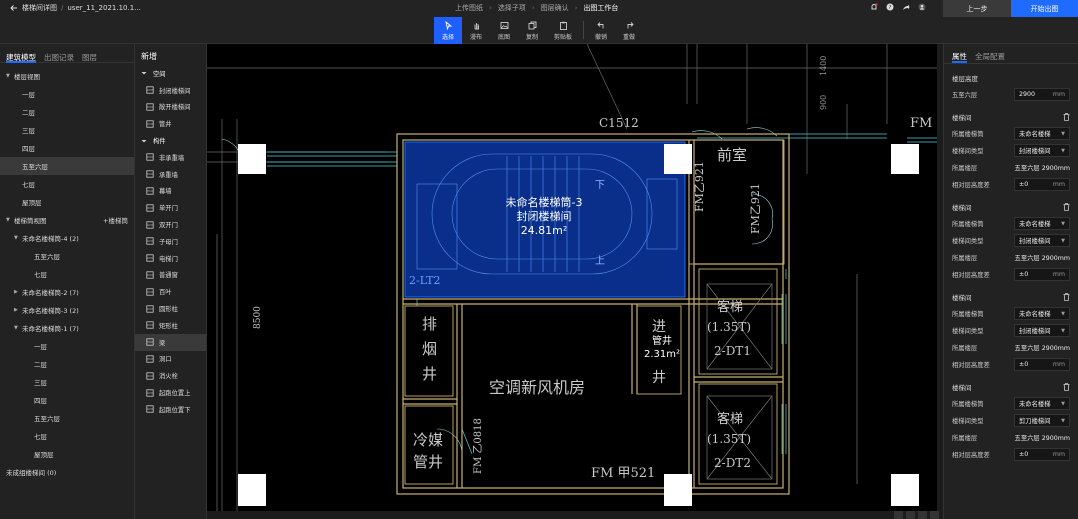 The image size is (1078, 519). What do you see at coordinates (977, 8) in the screenshot?
I see `prev-step-button: 上一步` at bounding box center [977, 8].